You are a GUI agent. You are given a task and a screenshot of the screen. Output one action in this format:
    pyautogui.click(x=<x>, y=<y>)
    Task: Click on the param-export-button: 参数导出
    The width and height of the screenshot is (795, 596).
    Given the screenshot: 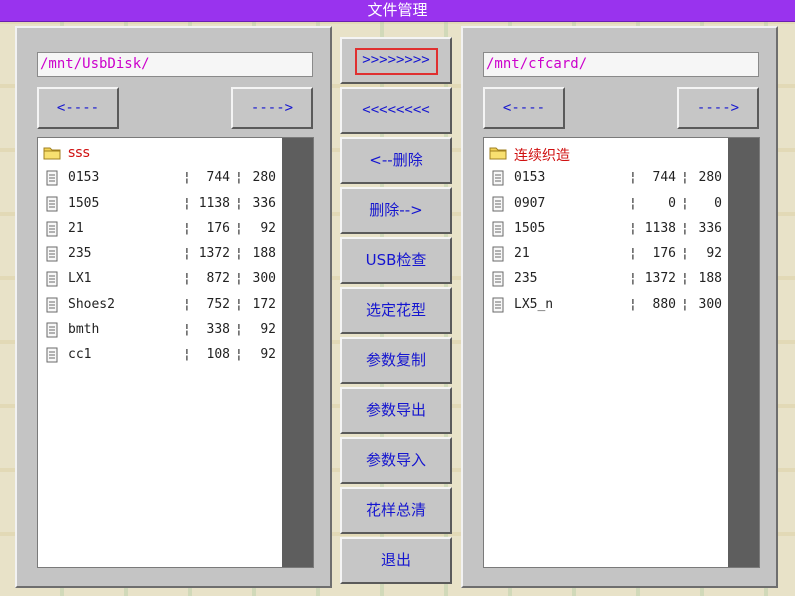 What is the action you would take?
    pyautogui.click(x=396, y=410)
    